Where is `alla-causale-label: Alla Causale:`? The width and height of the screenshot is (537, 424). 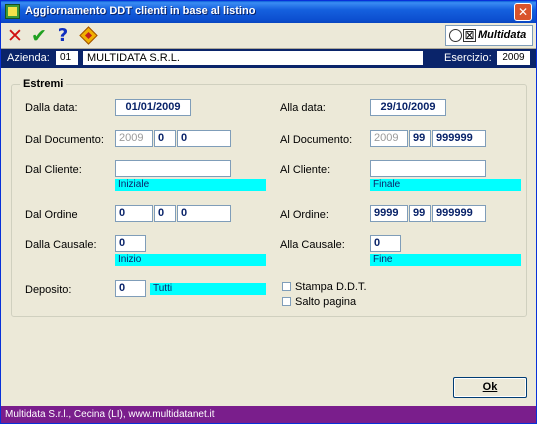 alla-causale-label: Alla Causale: is located at coordinates (312, 245).